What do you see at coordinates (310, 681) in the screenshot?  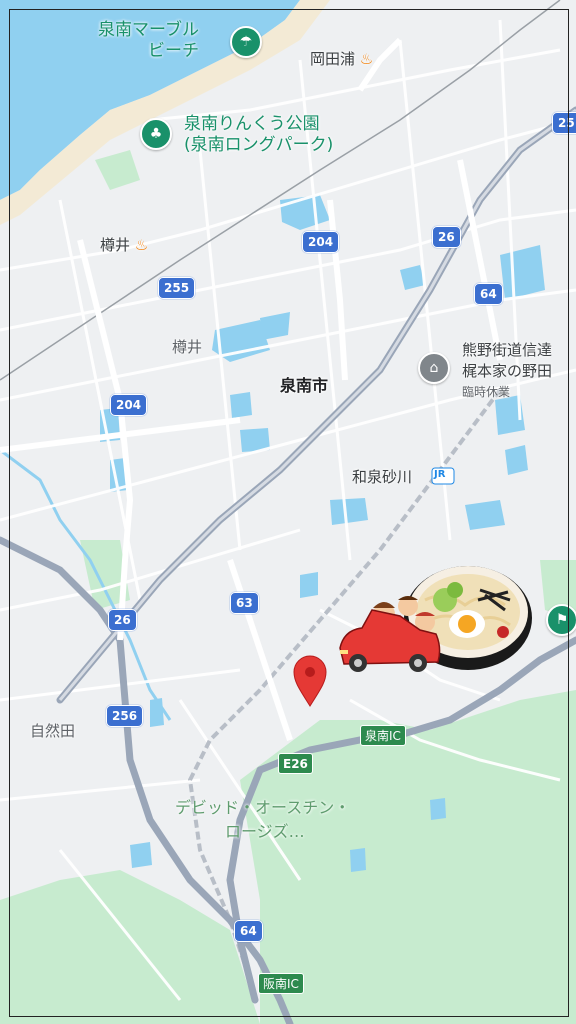 I see `location-pin-icon` at bounding box center [310, 681].